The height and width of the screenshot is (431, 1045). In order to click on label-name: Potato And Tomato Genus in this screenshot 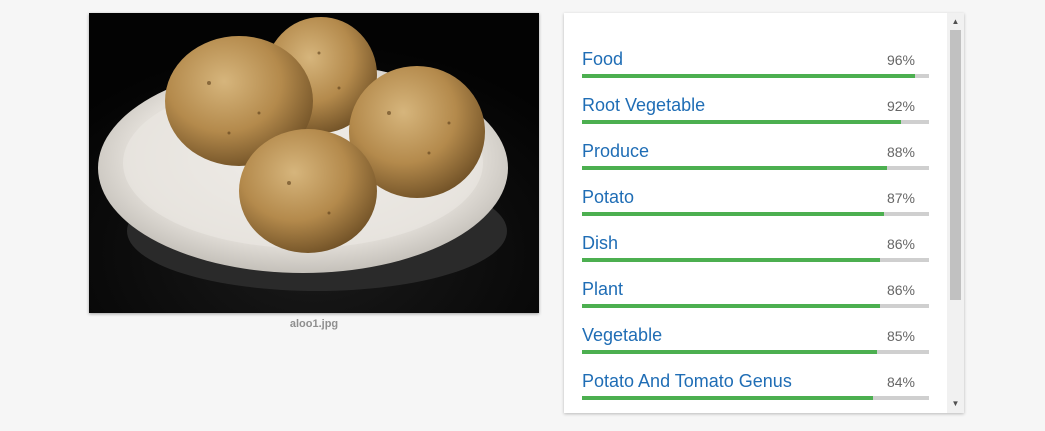, I will do `click(687, 381)`.